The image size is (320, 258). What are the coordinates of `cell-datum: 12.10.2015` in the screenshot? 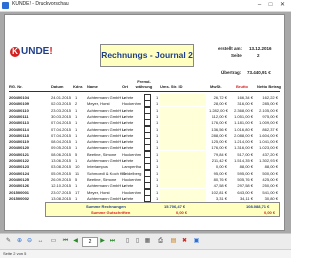 It's located at (61, 186).